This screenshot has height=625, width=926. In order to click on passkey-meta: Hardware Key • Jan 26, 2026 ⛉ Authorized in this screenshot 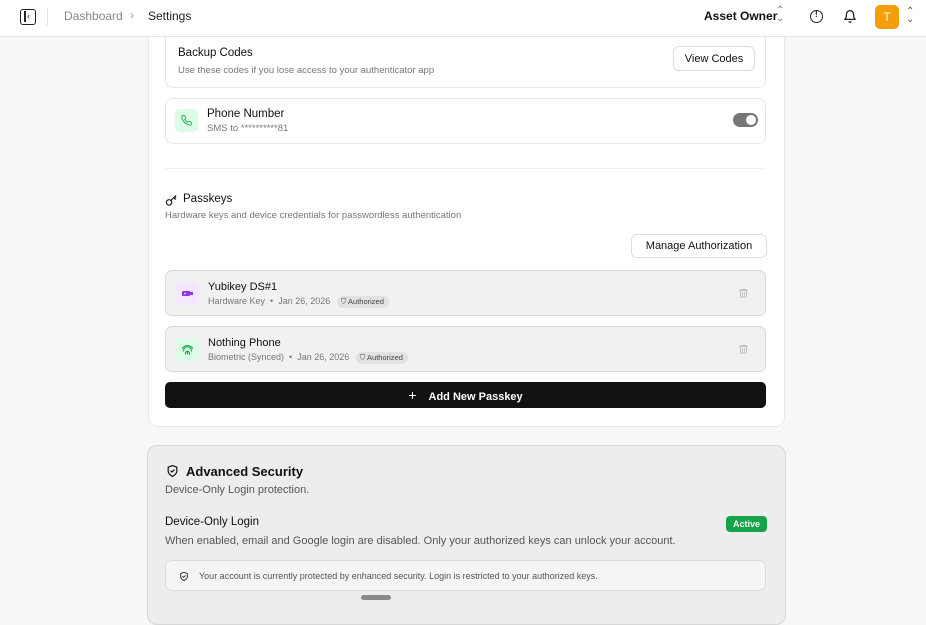, I will do `click(298, 302)`.